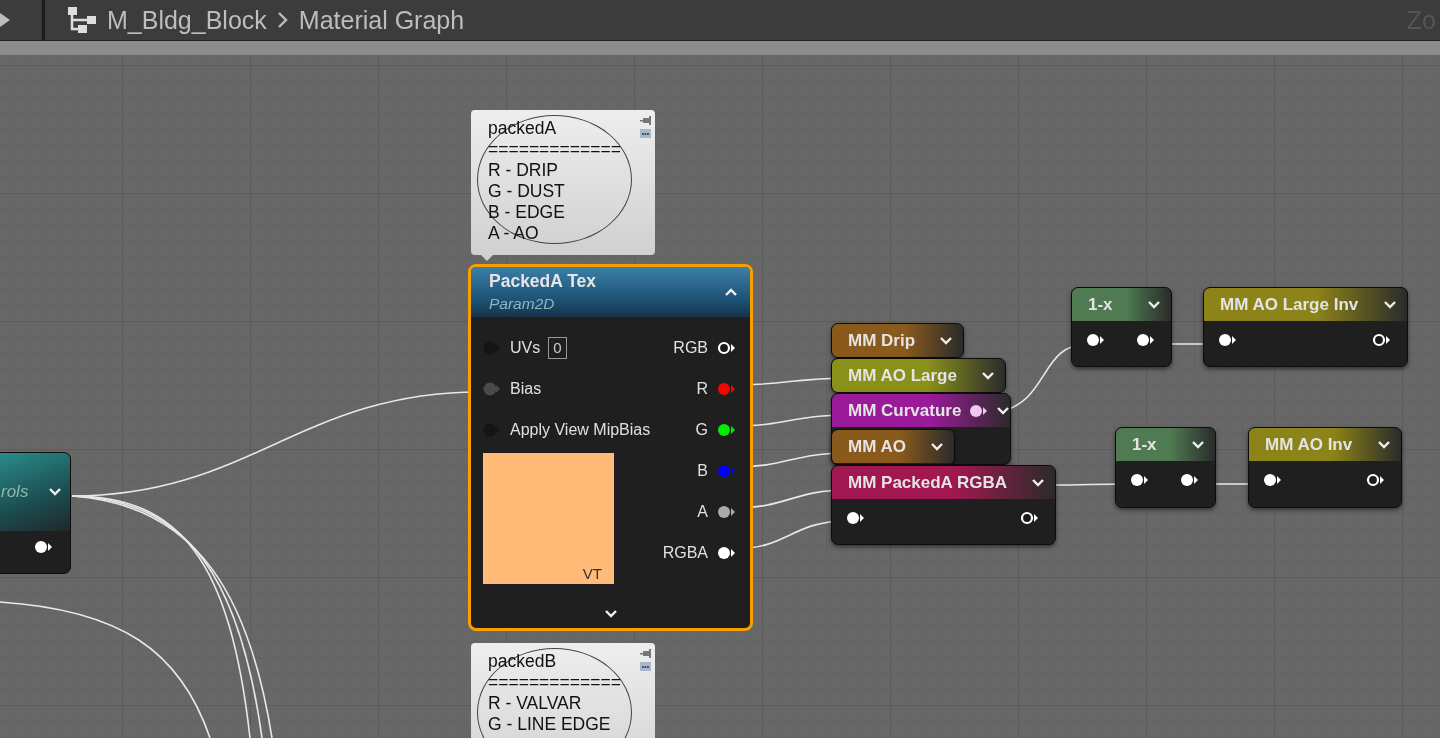  I want to click on node-header: MM PackedA RGBA, so click(943, 482).